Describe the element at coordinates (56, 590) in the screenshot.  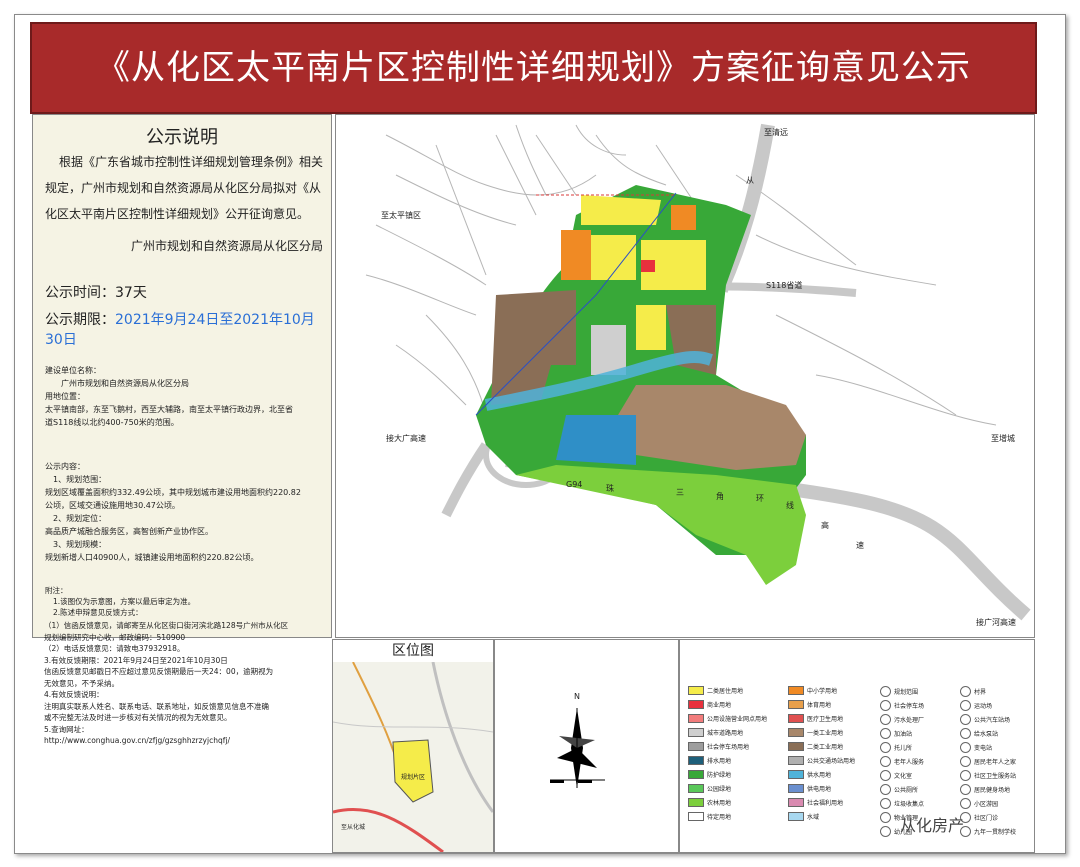
I see `sb3-line: 附注：` at that location.